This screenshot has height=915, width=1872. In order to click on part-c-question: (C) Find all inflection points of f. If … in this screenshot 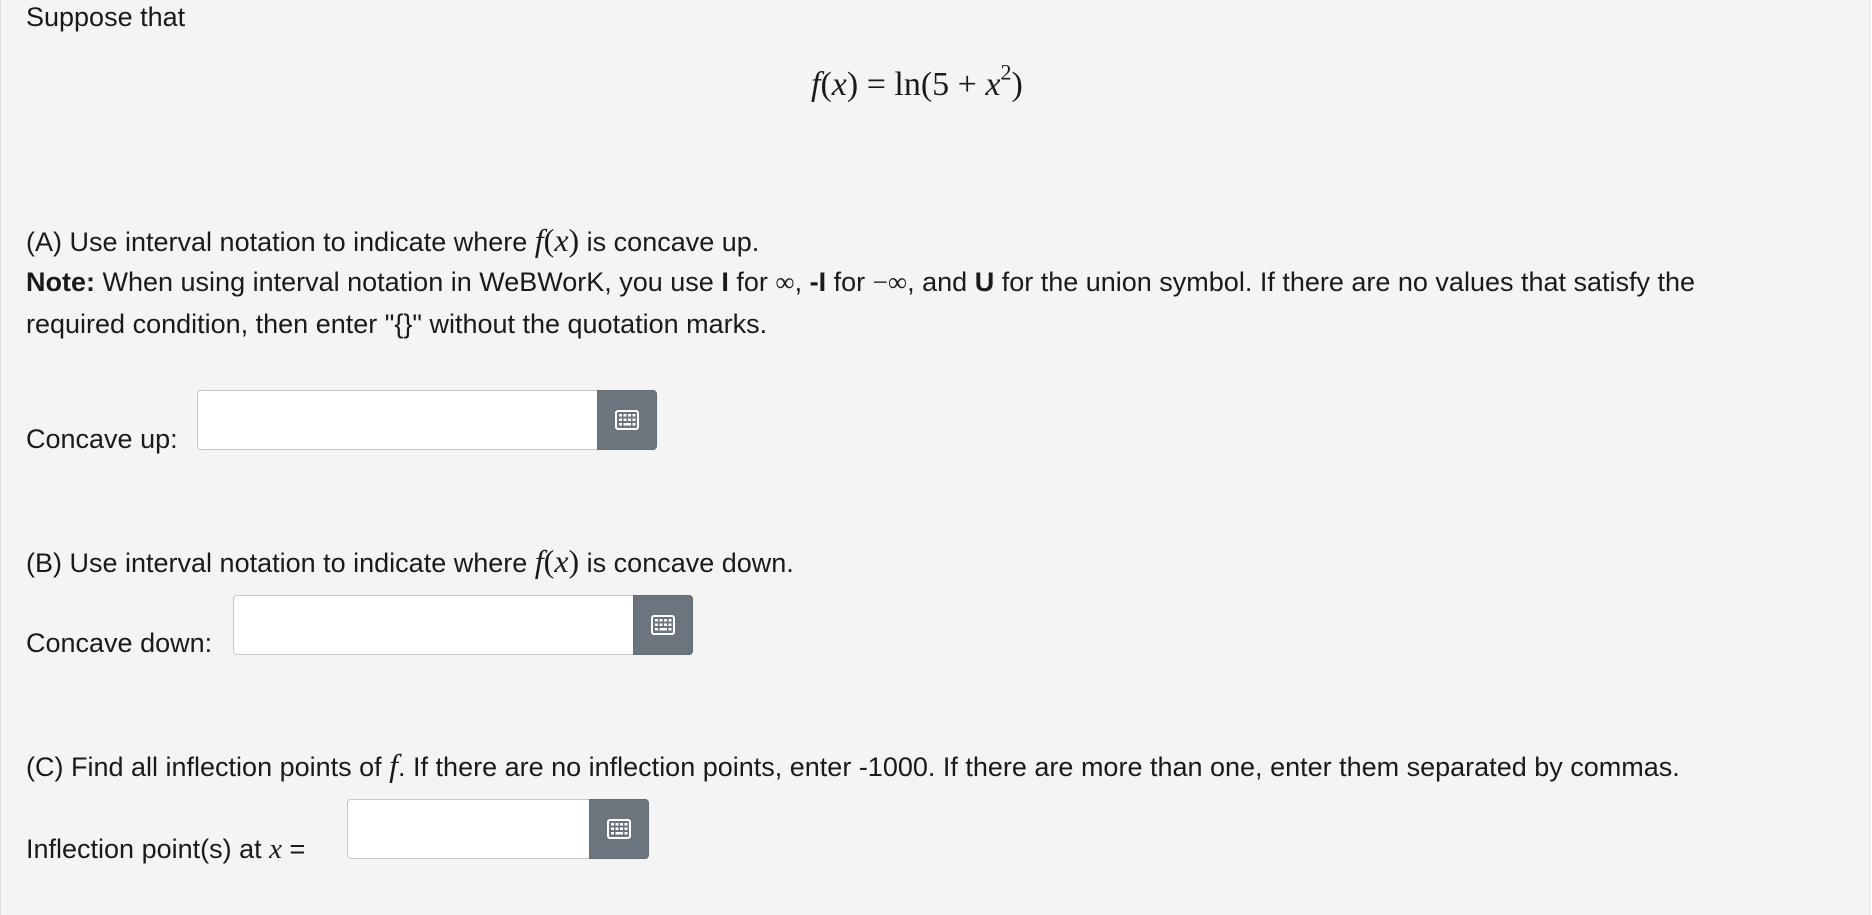, I will do `click(853, 765)`.